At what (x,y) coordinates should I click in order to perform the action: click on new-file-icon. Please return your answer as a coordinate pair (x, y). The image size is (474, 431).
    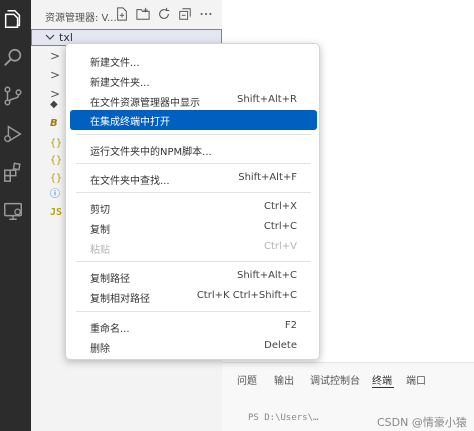
    Looking at the image, I should click on (122, 14).